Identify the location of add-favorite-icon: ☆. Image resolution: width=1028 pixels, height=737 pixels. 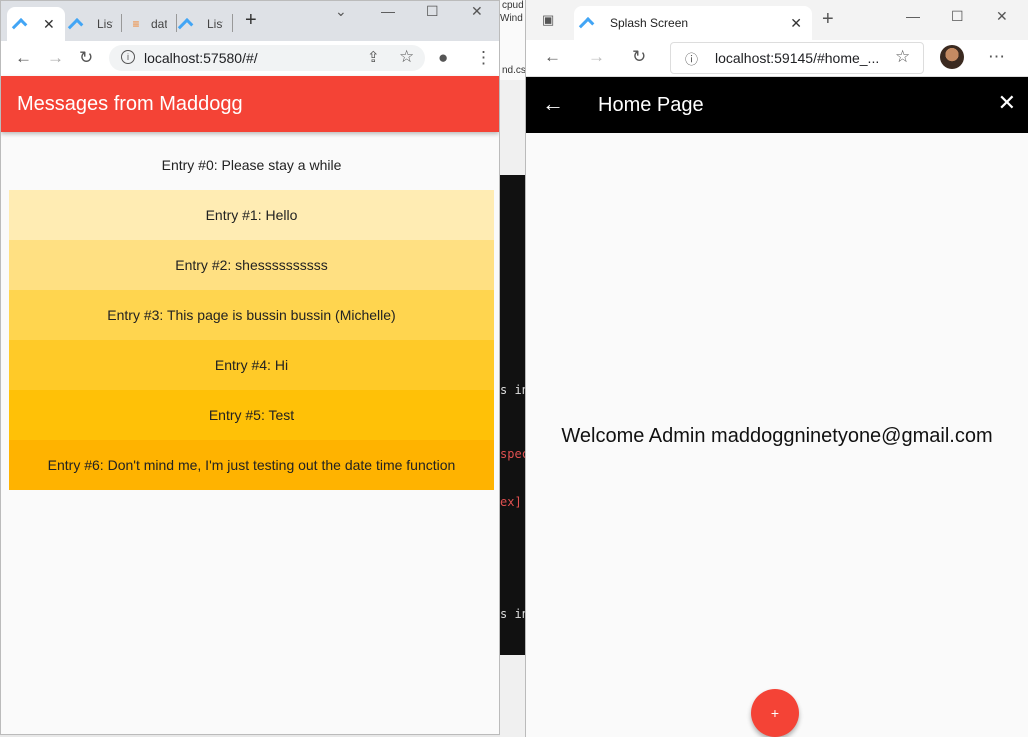
(902, 57).